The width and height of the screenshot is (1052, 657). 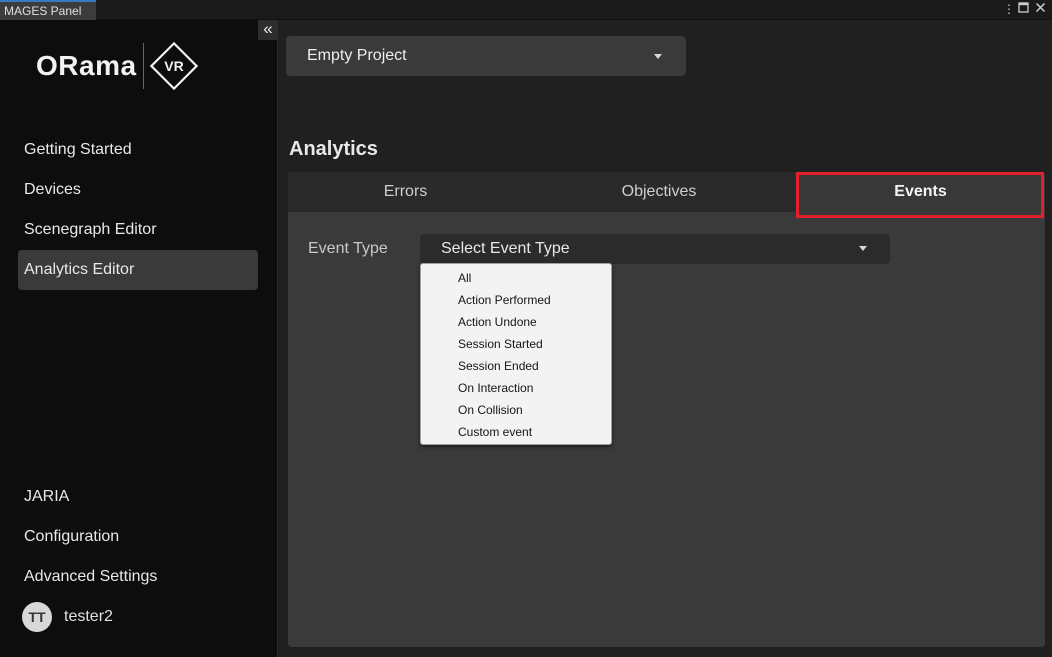 I want to click on event-type-label: Event Type, so click(x=348, y=248).